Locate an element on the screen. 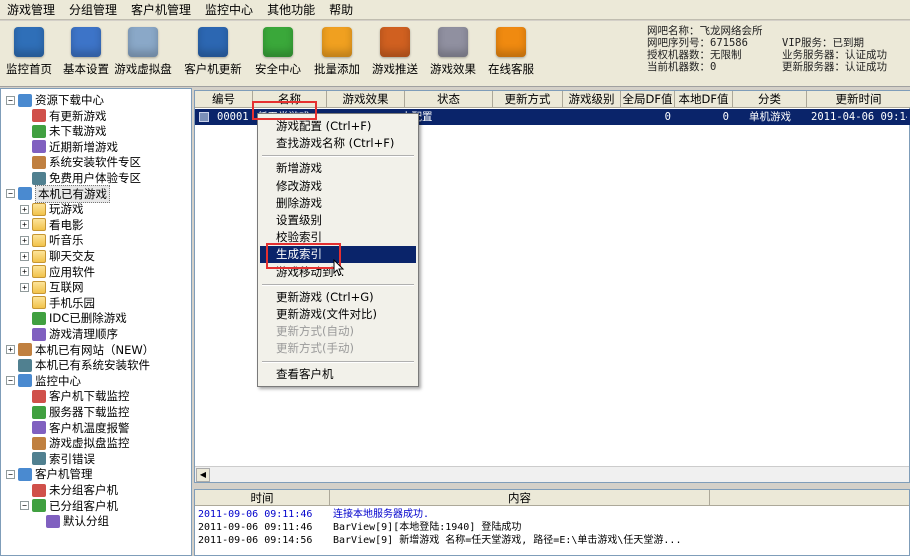 The height and width of the screenshot is (556, 910). column-header-5: 游戏级别 is located at coordinates (592, 99).